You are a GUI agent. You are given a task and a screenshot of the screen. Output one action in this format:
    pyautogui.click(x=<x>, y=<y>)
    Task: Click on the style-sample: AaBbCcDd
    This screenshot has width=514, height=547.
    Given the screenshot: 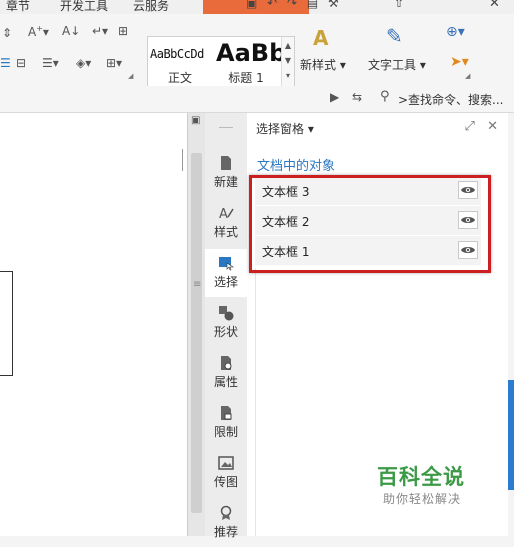 What is the action you would take?
    pyautogui.click(x=177, y=54)
    